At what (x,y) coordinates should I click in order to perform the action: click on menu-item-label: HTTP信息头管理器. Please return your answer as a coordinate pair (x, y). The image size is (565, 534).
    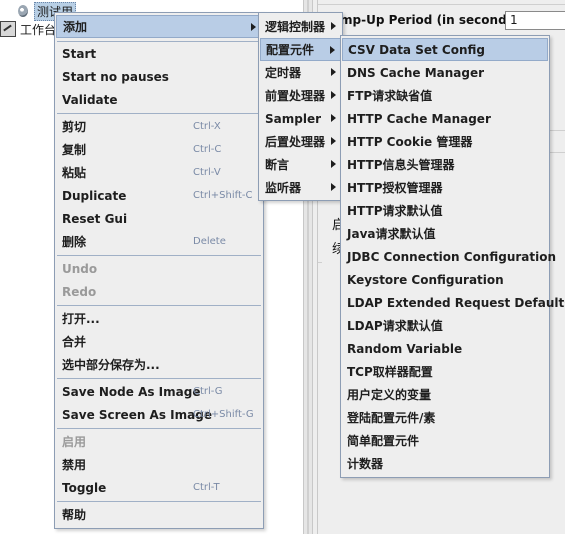
    Looking at the image, I should click on (401, 165).